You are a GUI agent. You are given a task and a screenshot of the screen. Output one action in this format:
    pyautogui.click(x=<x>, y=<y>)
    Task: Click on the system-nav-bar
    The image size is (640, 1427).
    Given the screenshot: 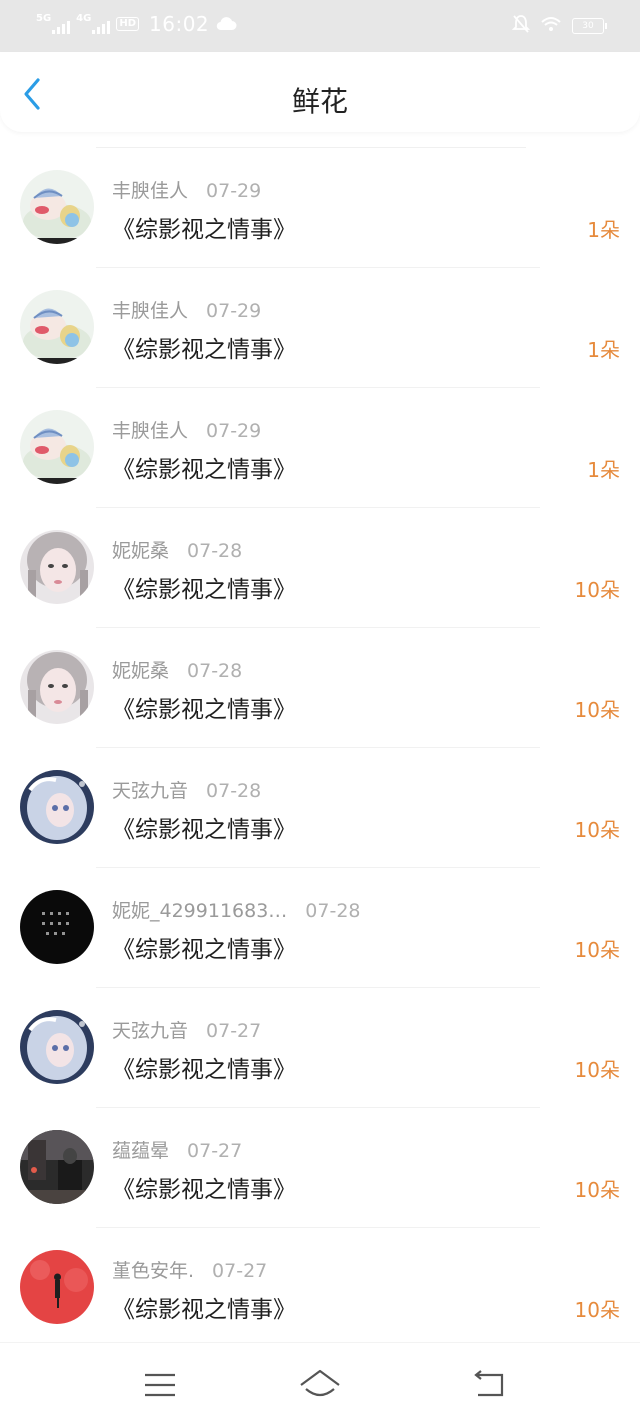 What is the action you would take?
    pyautogui.click(x=320, y=1384)
    